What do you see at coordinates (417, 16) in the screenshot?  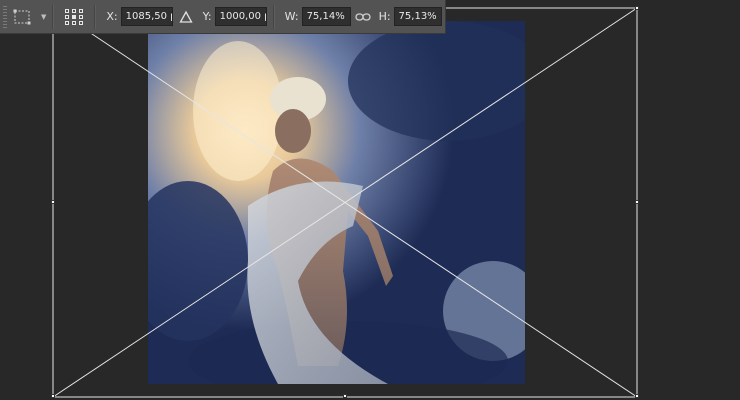 I see `height-scale-field: 75,13%` at bounding box center [417, 16].